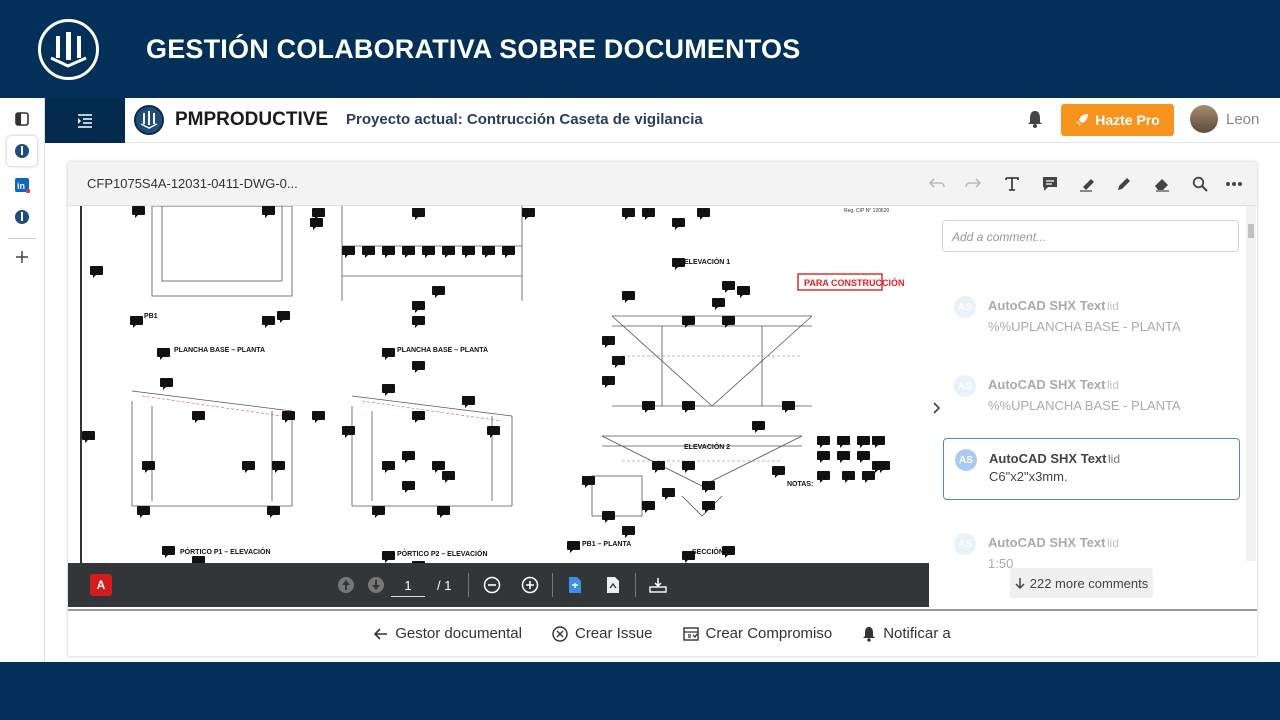 This screenshot has width=1280, height=720. Describe the element at coordinates (448, 633) in the screenshot. I see `gestor-documental-button: Gestor documental` at that location.